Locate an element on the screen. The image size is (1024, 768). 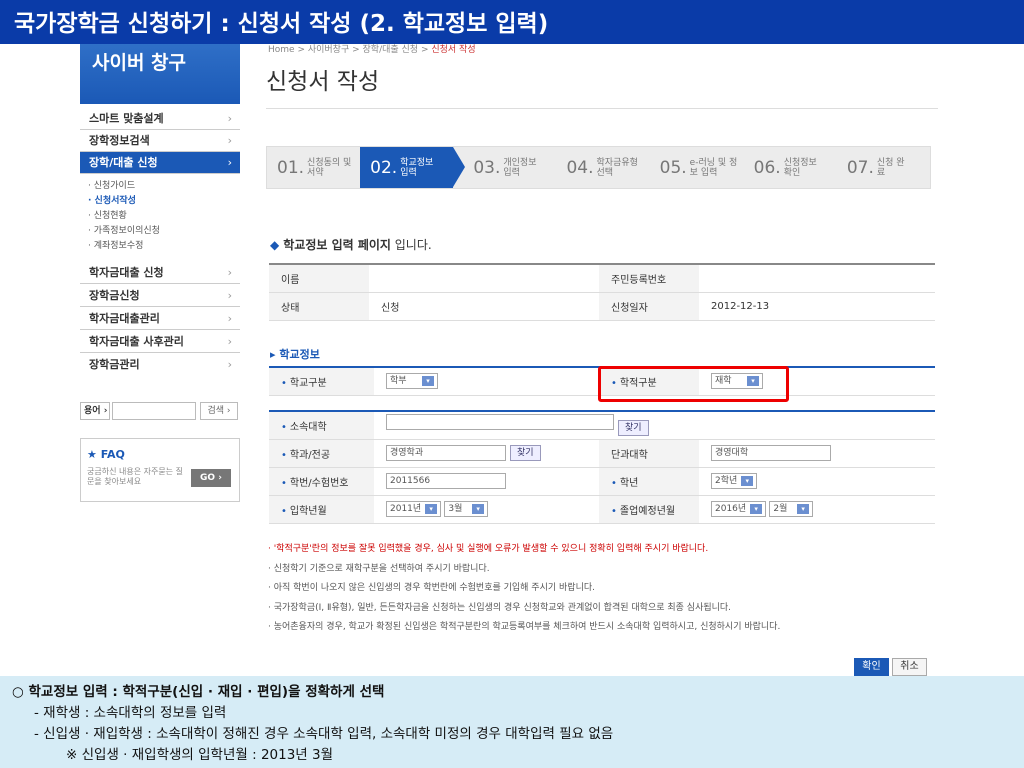
rrn-label: 주민등록번호 is located at coordinates (649, 278).